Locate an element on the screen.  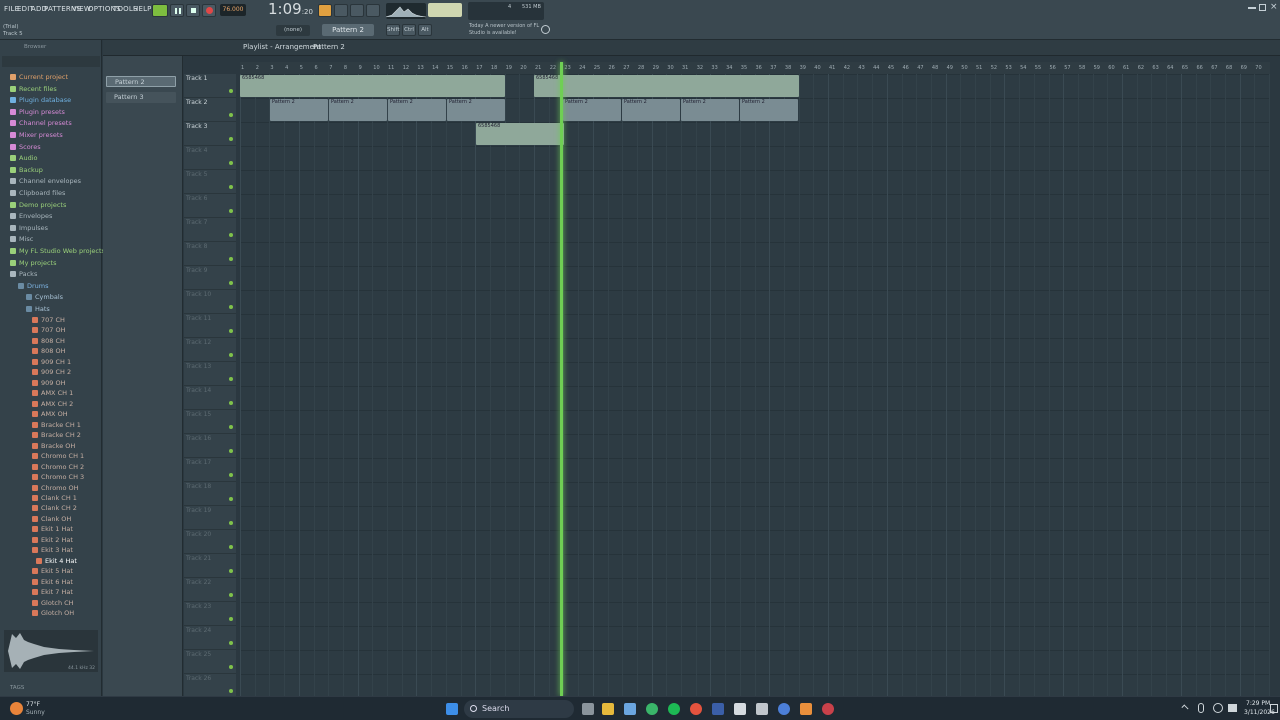
track-header: Track 7 is located at coordinates (210, 230).